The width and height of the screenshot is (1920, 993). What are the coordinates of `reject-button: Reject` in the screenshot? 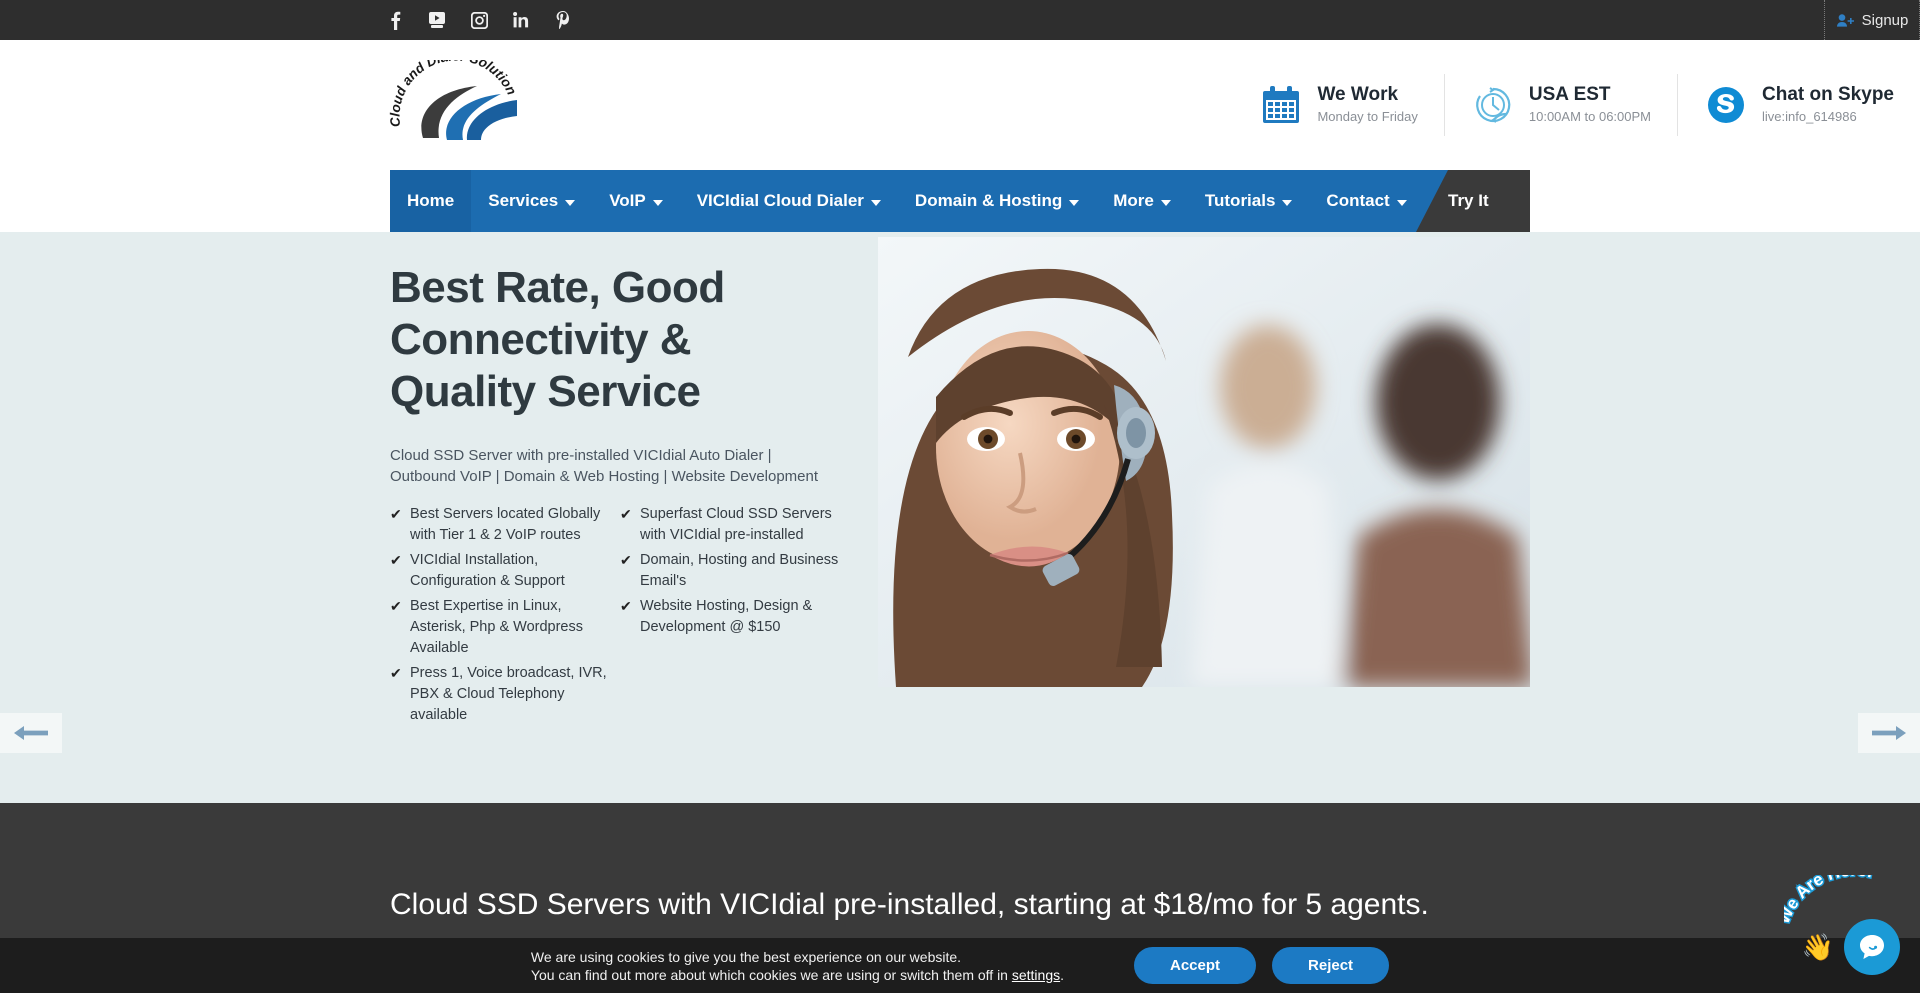 It's located at (1331, 965).